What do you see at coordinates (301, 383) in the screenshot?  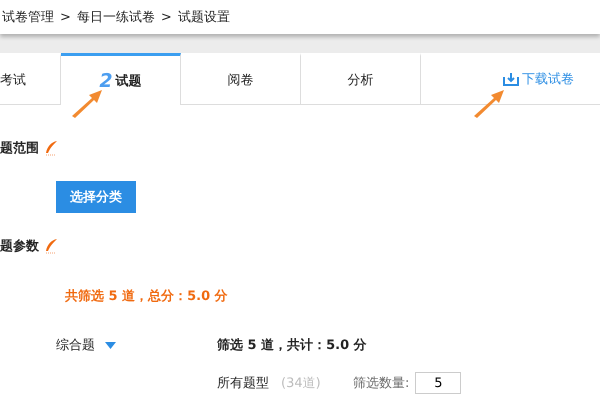 I see `count-text: (34道)` at bounding box center [301, 383].